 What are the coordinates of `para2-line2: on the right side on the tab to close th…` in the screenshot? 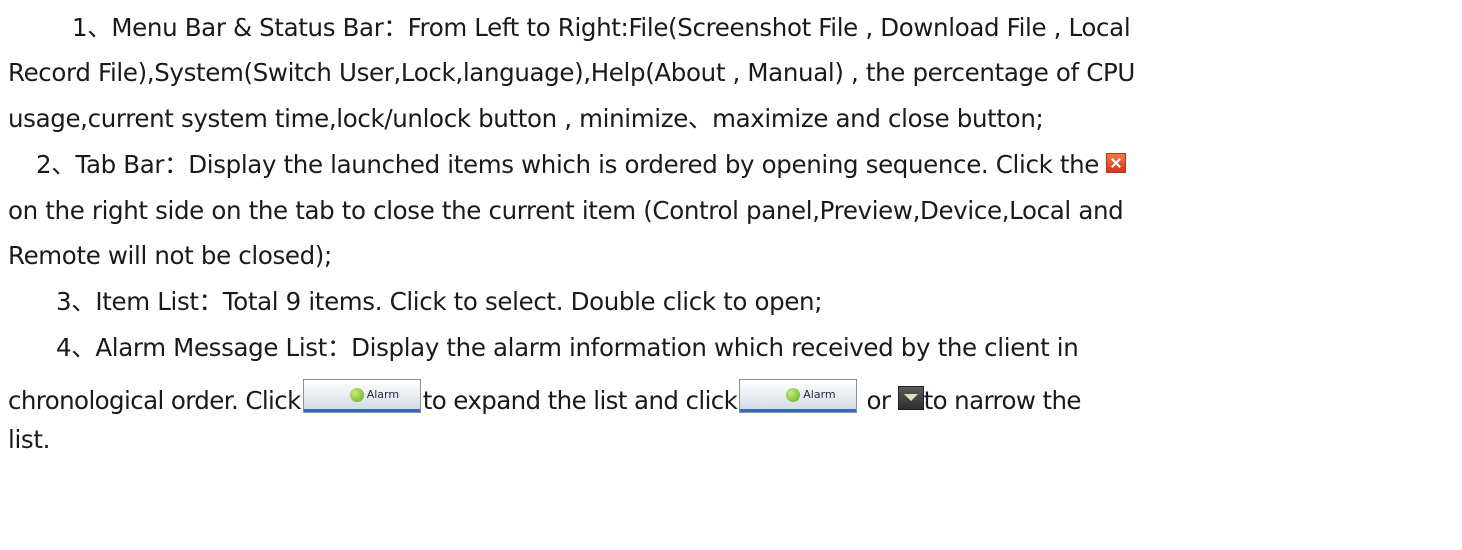 It's located at (566, 210).